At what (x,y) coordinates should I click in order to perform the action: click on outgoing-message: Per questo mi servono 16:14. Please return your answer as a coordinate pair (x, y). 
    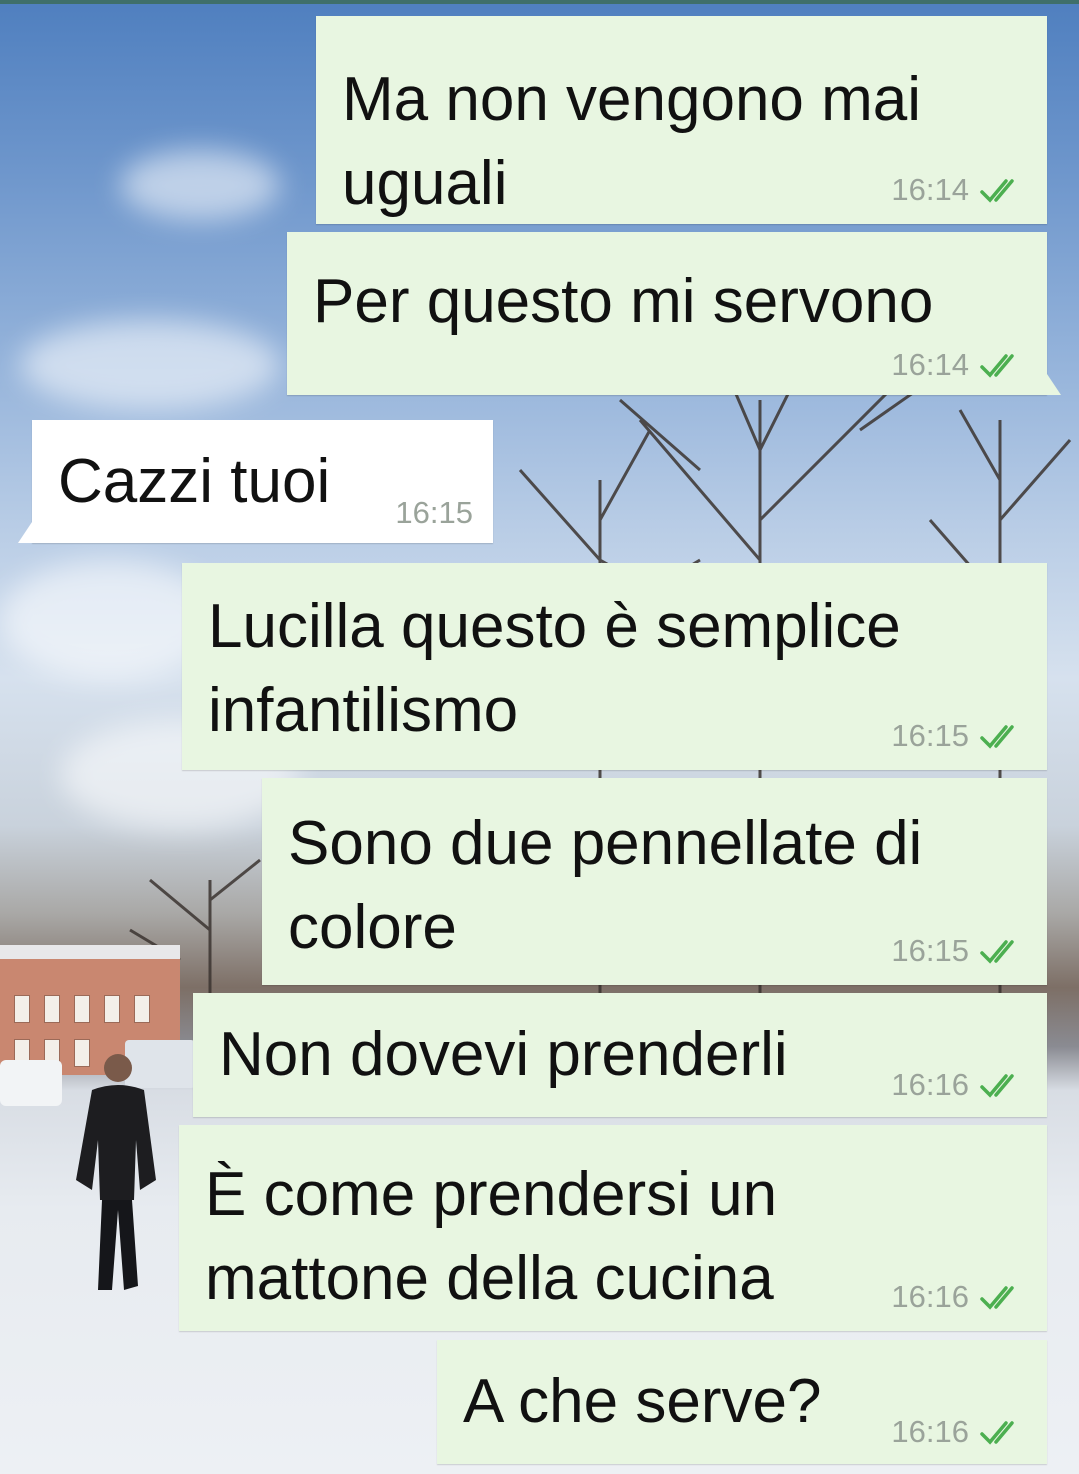
    Looking at the image, I should click on (674, 313).